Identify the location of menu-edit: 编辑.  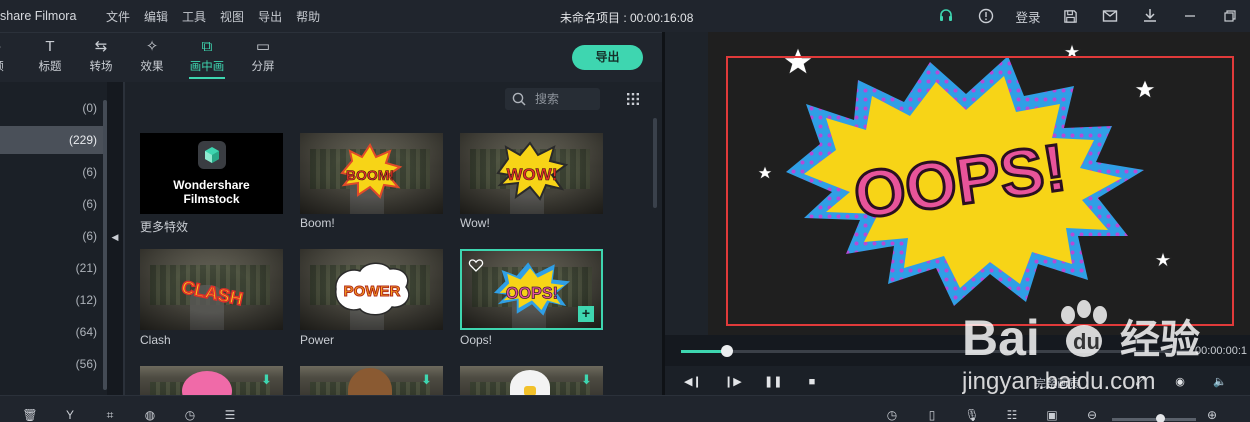
(156, 16).